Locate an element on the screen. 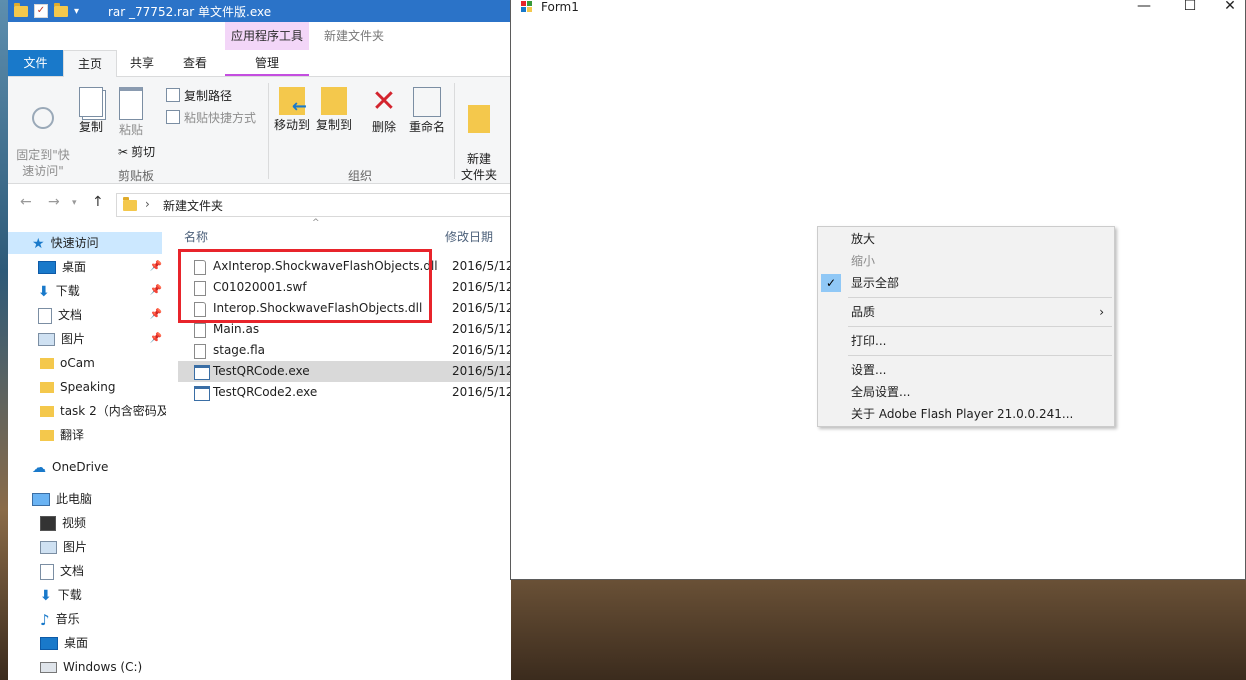 The image size is (1246, 680). contextual-tab-group-app-tools: 应用程序工具 is located at coordinates (267, 36).